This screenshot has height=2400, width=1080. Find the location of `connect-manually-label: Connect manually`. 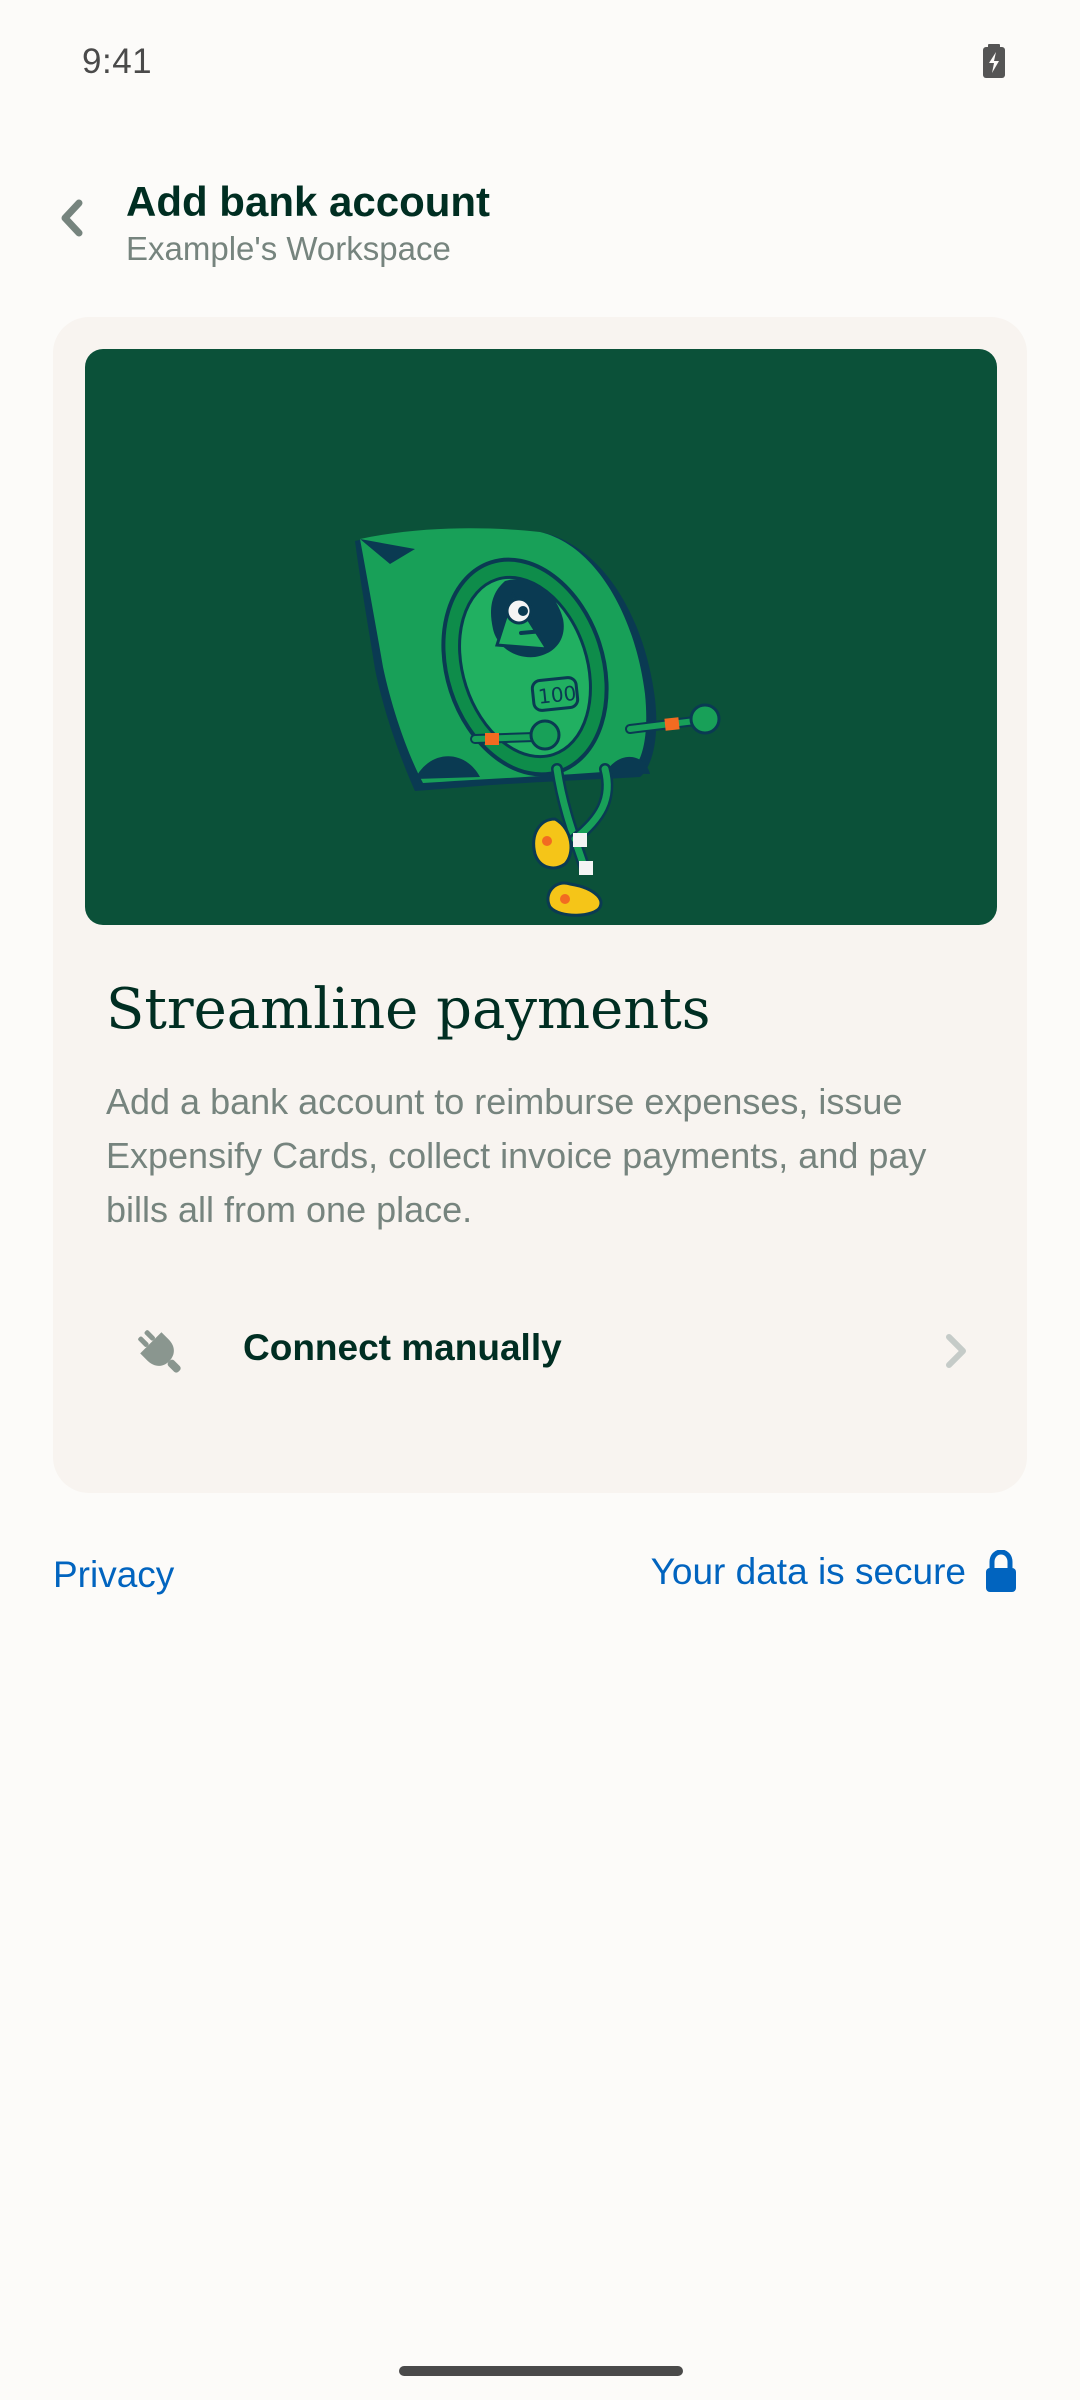

connect-manually-label: Connect manually is located at coordinates (402, 1347).